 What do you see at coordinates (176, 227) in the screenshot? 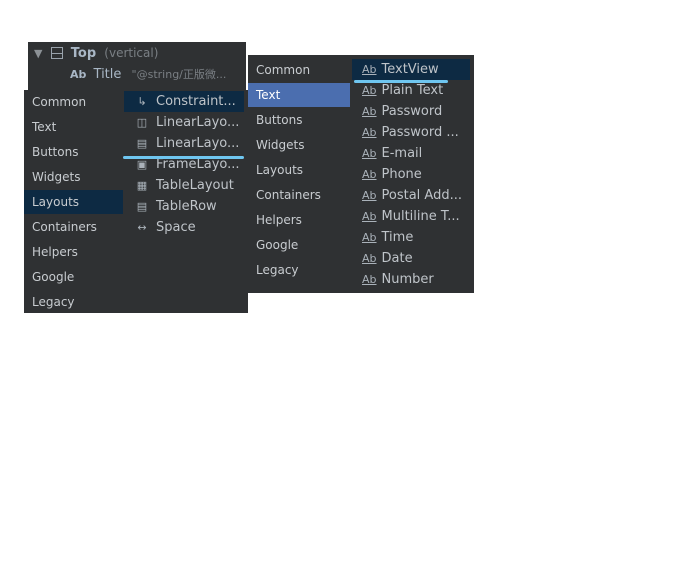
I see `palette-item-label: Space` at bounding box center [176, 227].